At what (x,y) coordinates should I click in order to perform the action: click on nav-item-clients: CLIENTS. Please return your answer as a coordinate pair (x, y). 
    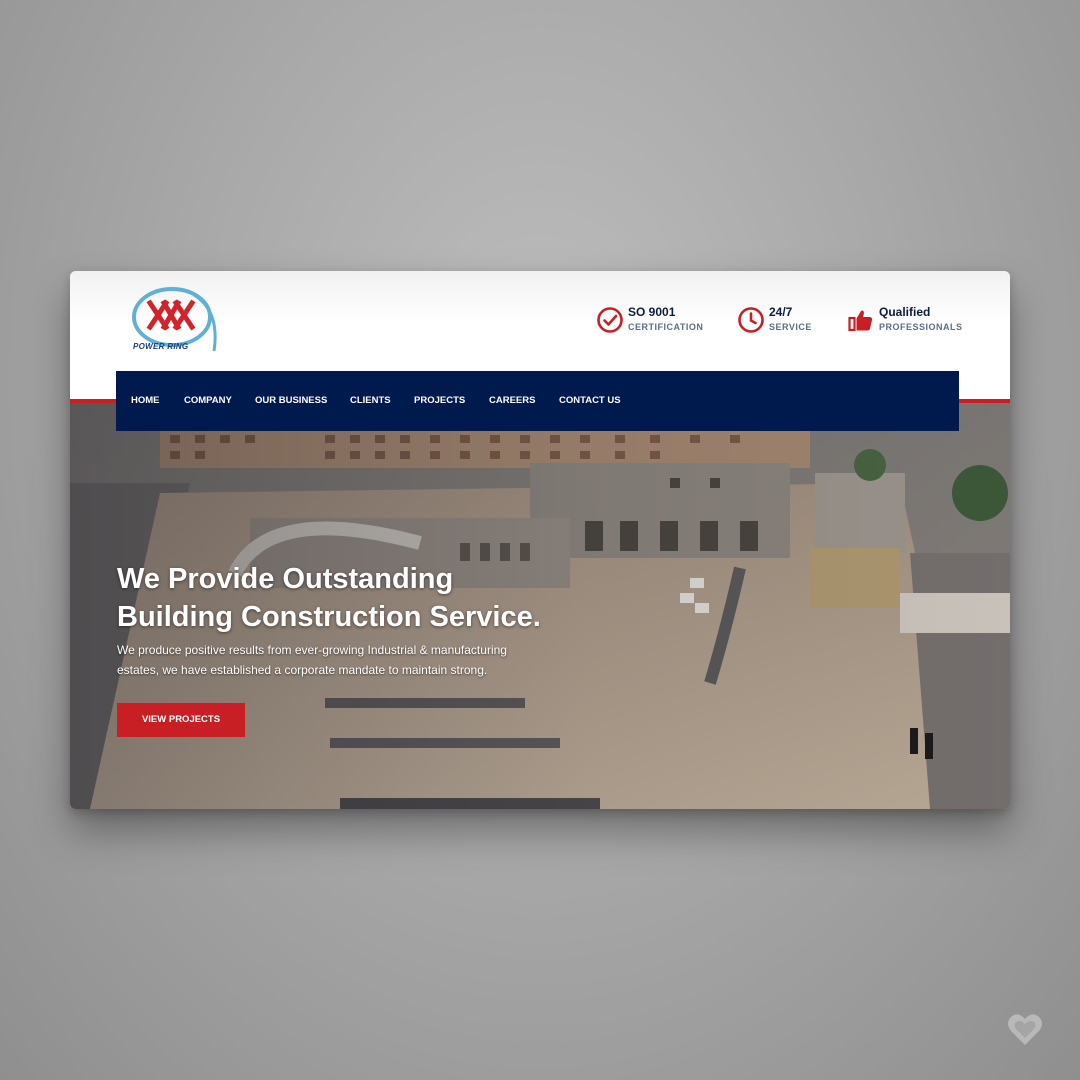
    Looking at the image, I should click on (370, 401).